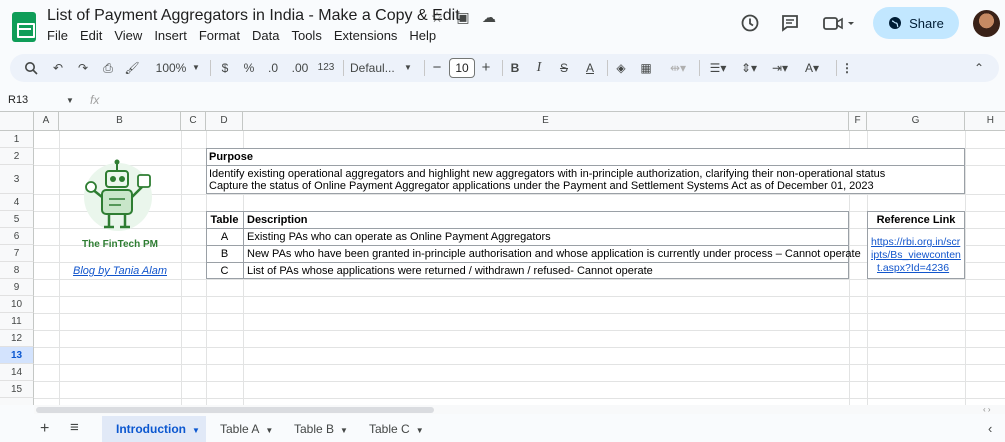 The height and width of the screenshot is (442, 1005). I want to click on menu-help: Help, so click(422, 35).